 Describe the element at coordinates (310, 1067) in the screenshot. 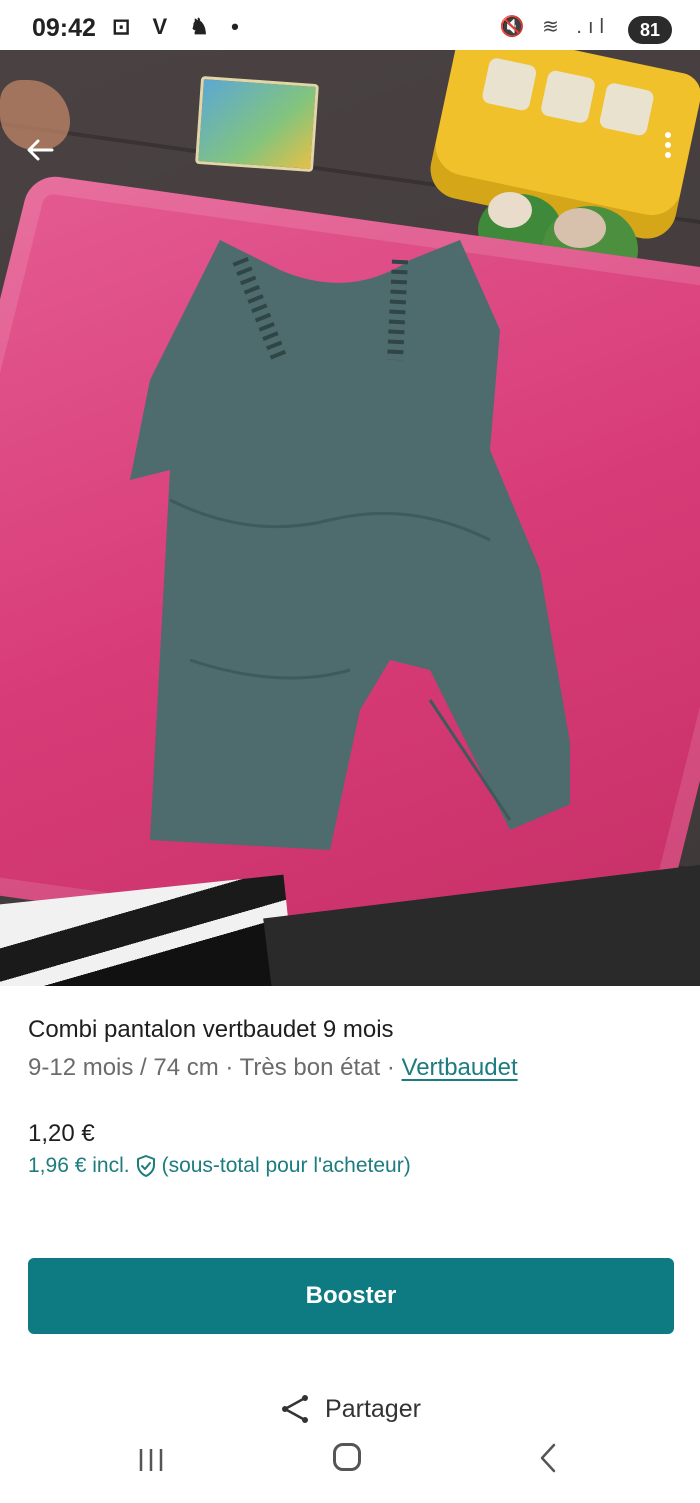

I see `item-condition: Très bon état` at that location.